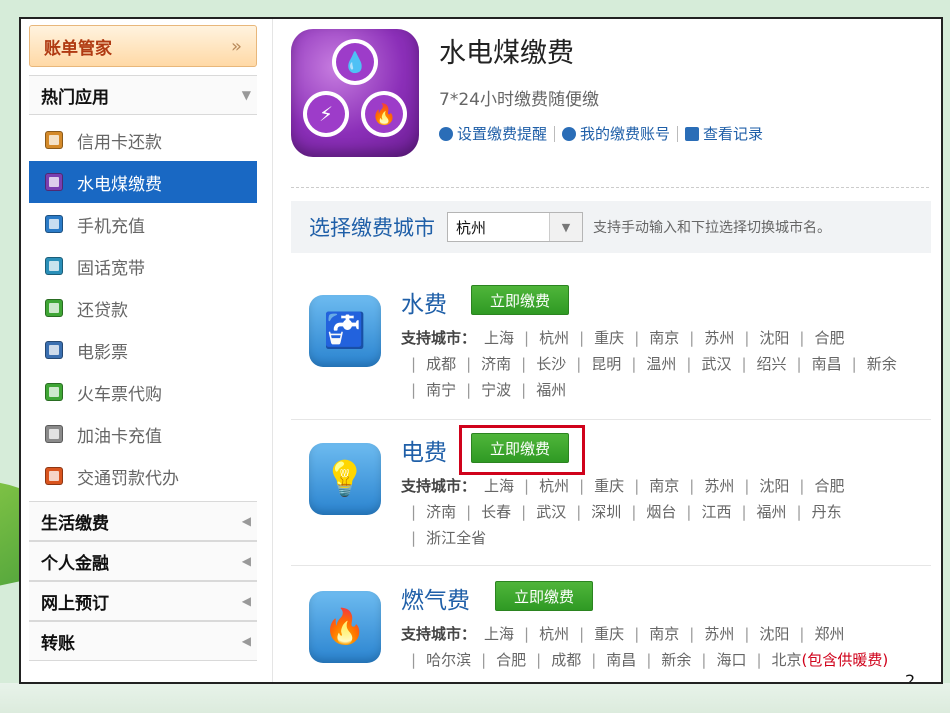 Image resolution: width=950 pixels, height=713 pixels. What do you see at coordinates (75, 603) in the screenshot?
I see `group-label: 网上预订` at bounding box center [75, 603].